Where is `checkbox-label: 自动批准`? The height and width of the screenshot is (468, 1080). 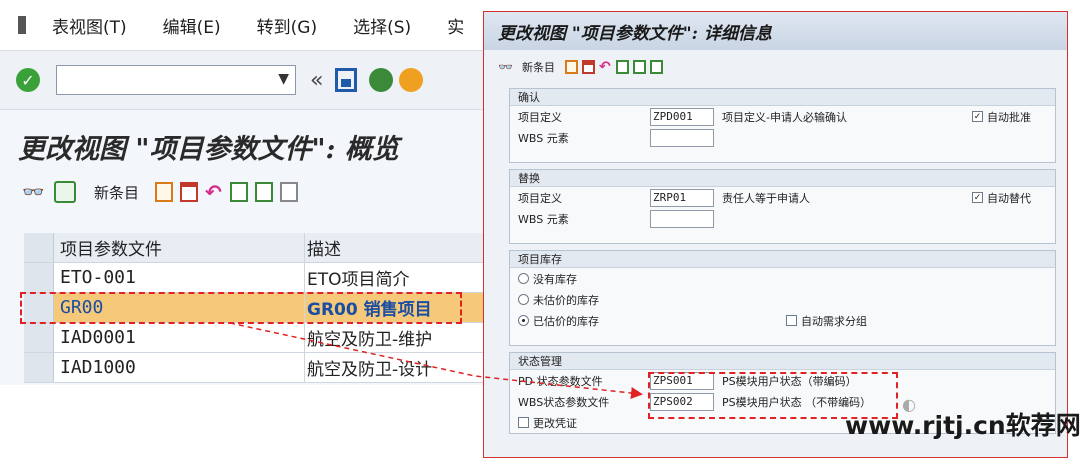
checkbox-label: 自动批准 is located at coordinates (1009, 117).